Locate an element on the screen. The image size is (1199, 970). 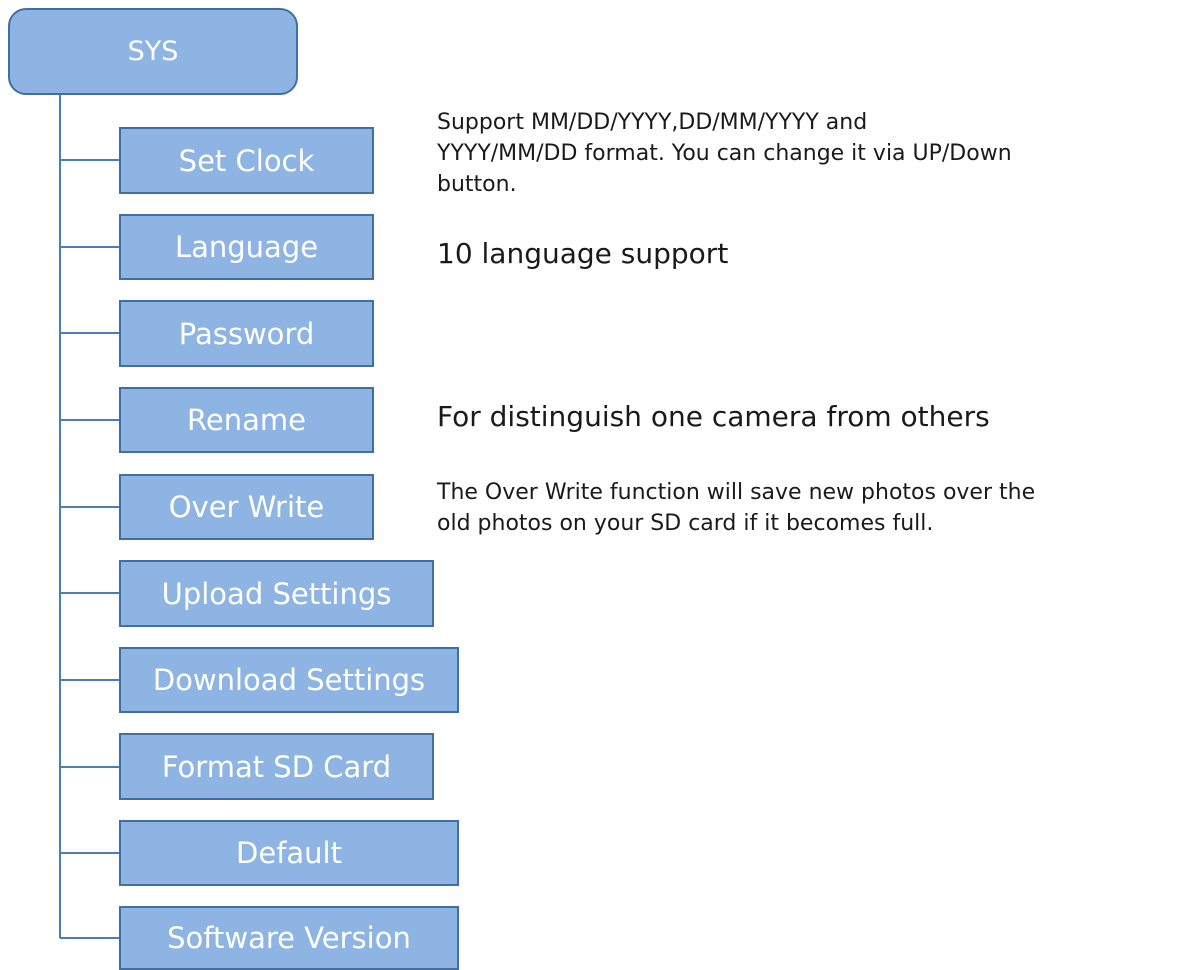
menu-item-language: Language is located at coordinates (246, 247).